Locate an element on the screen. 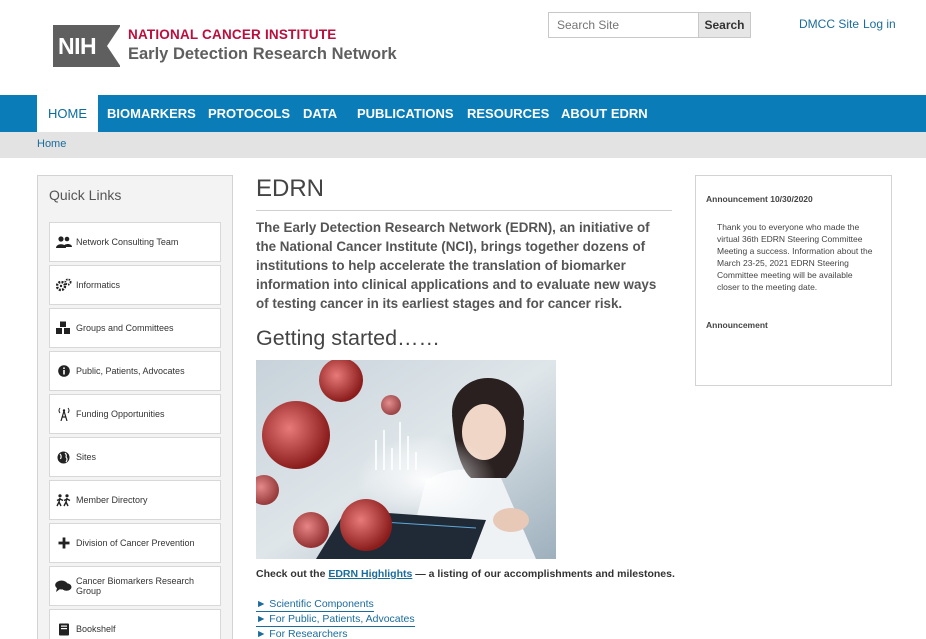  org-name: NATIONAL CANCER INSTITUTE is located at coordinates (232, 34).